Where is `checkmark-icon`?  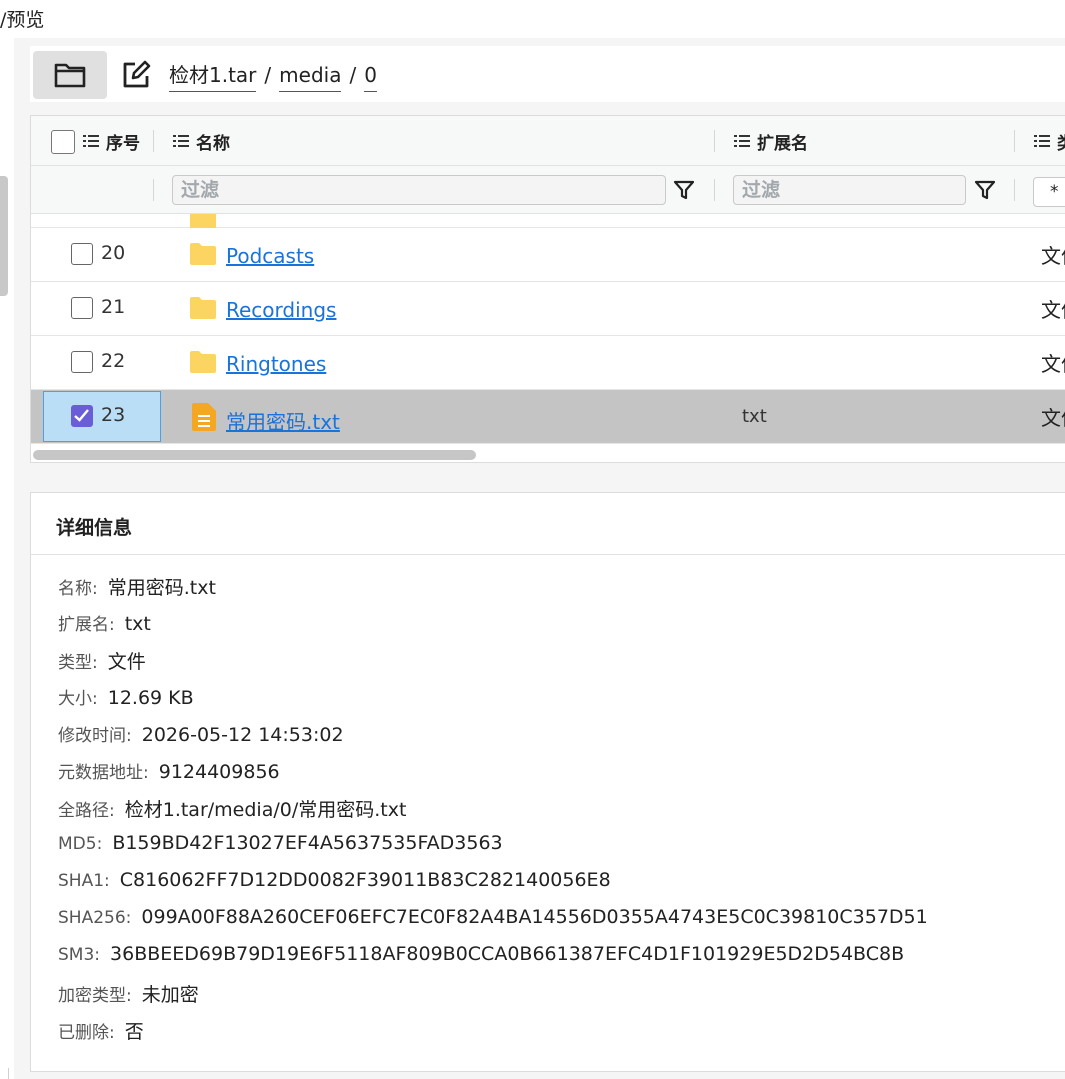
checkmark-icon is located at coordinates (81, 415).